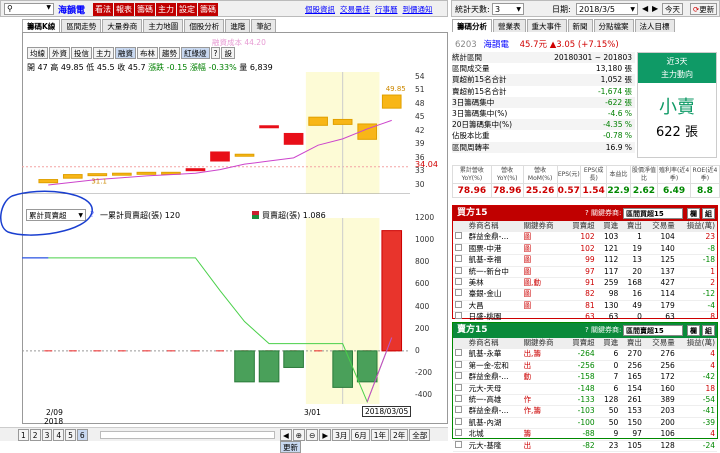  What do you see at coordinates (418, 9) in the screenshot?
I see `top-link-3: 到價通知` at bounding box center [418, 9].